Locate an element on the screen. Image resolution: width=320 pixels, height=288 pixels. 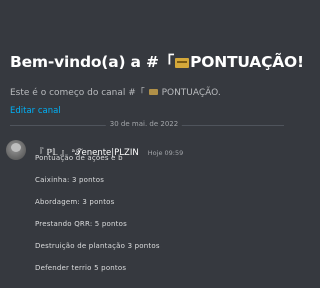
message-line: Destruição de plantação 3 pontos is located at coordinates (97, 246).